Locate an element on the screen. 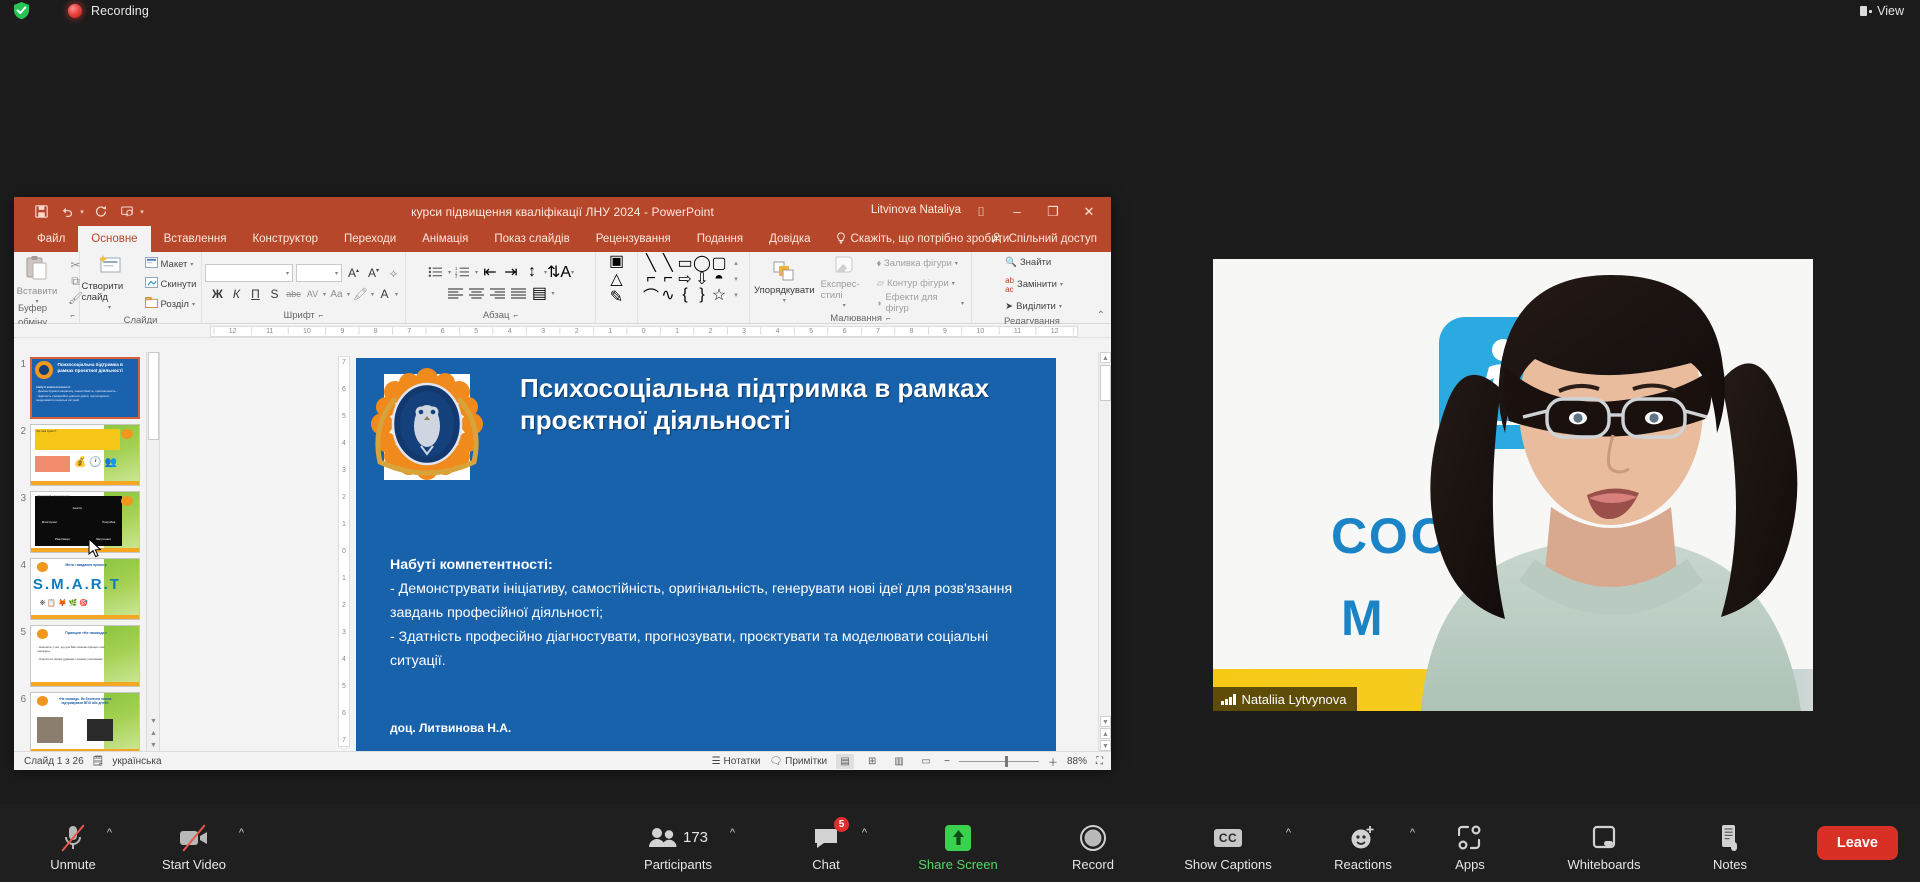  tab-slideshow: Показ слайдів is located at coordinates (531, 239).